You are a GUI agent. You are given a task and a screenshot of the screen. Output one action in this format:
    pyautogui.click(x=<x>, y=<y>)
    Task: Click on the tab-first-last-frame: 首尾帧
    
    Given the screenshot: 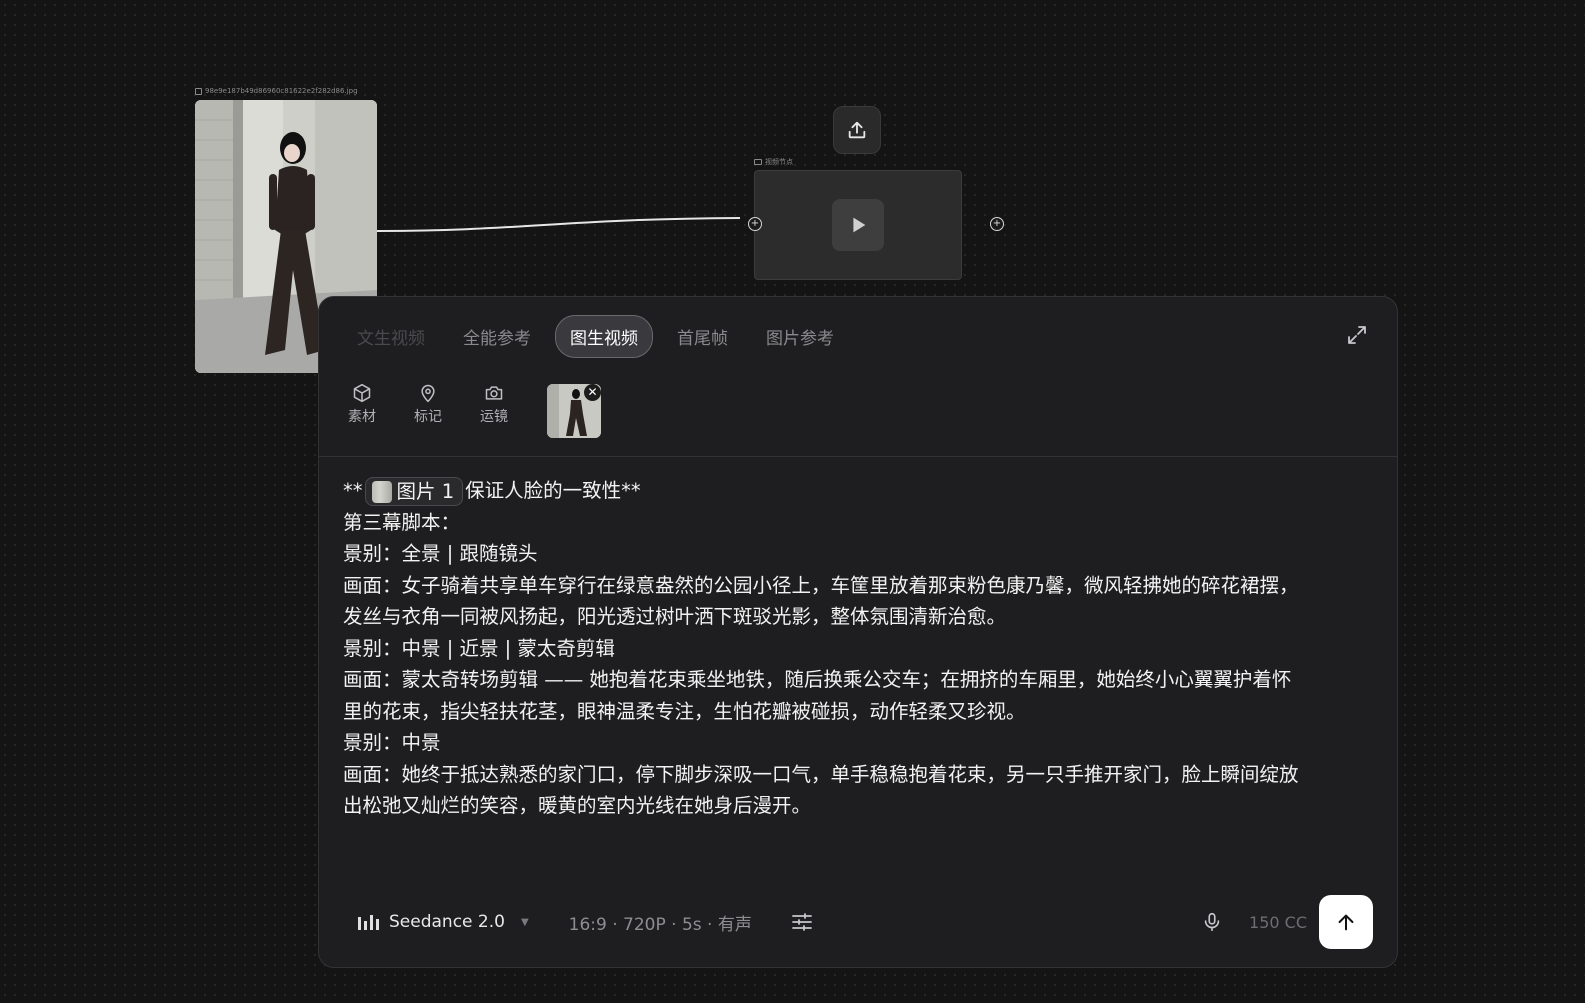 What is the action you would take?
    pyautogui.click(x=702, y=336)
    